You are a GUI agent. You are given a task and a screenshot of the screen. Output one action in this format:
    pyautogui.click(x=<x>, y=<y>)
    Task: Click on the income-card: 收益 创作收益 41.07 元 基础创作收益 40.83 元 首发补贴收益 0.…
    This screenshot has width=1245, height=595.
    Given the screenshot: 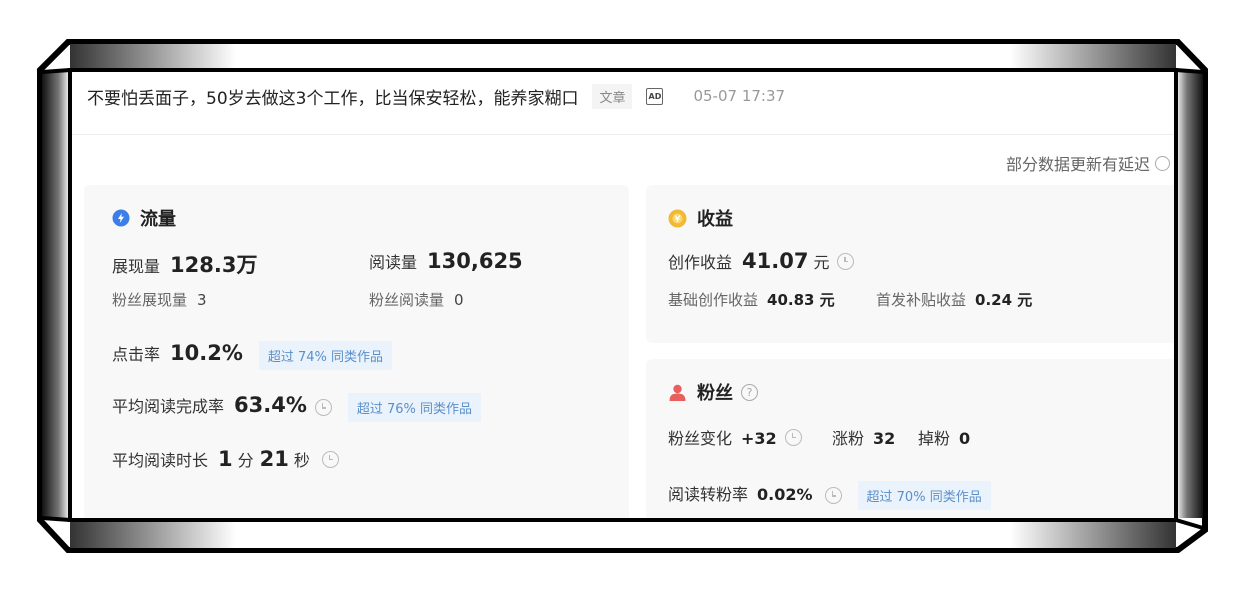 What is the action you would take?
    pyautogui.click(x=910, y=264)
    